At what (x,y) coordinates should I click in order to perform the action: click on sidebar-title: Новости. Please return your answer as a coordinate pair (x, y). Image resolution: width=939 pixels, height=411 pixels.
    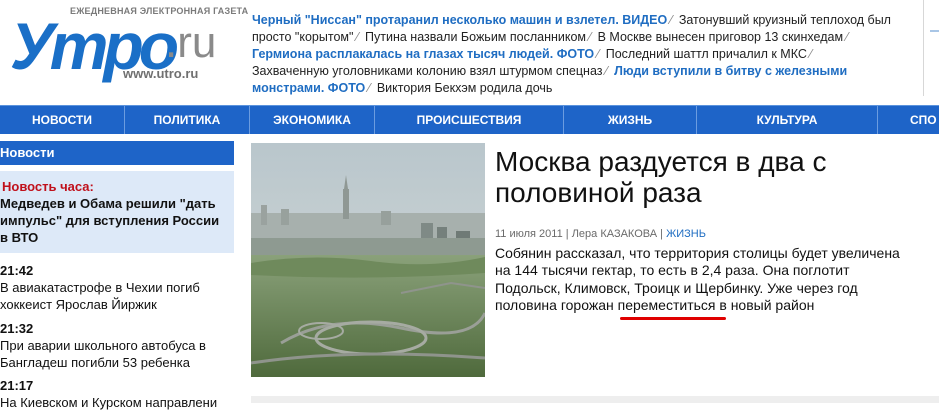
    Looking at the image, I should click on (117, 153).